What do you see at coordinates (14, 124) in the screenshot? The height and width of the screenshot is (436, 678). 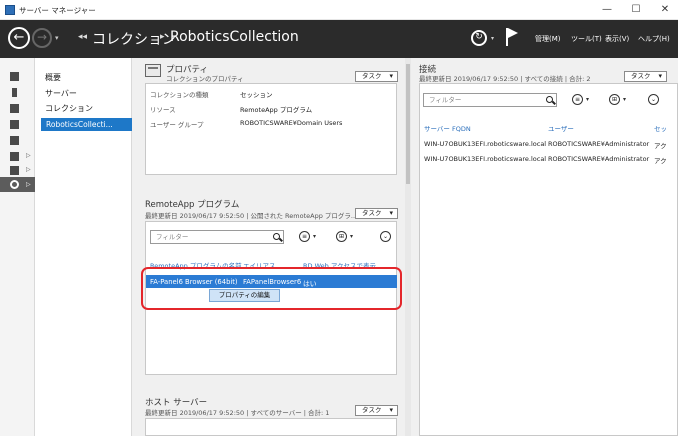 I see `file-storage-icon` at bounding box center [14, 124].